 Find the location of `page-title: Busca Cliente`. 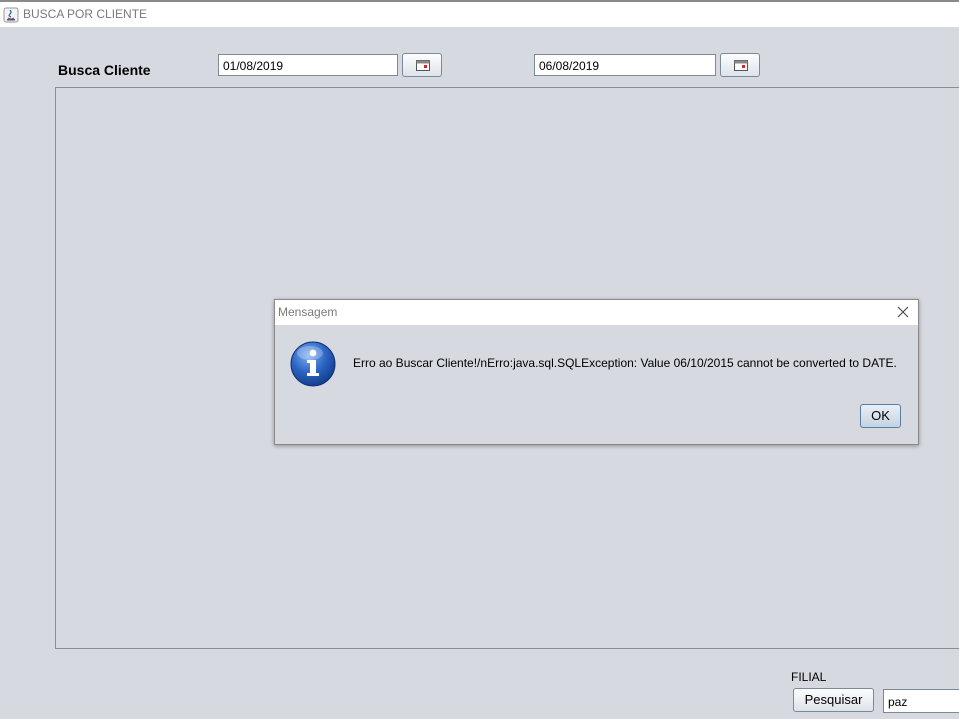

page-title: Busca Cliente is located at coordinates (104, 70).